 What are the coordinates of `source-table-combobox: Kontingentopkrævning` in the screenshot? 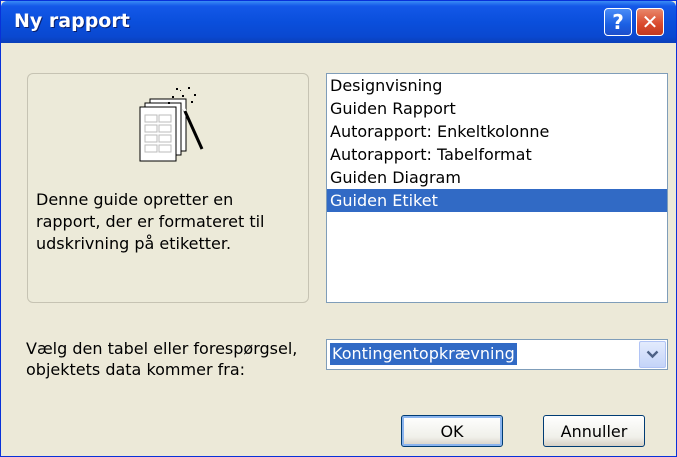 It's located at (497, 354).